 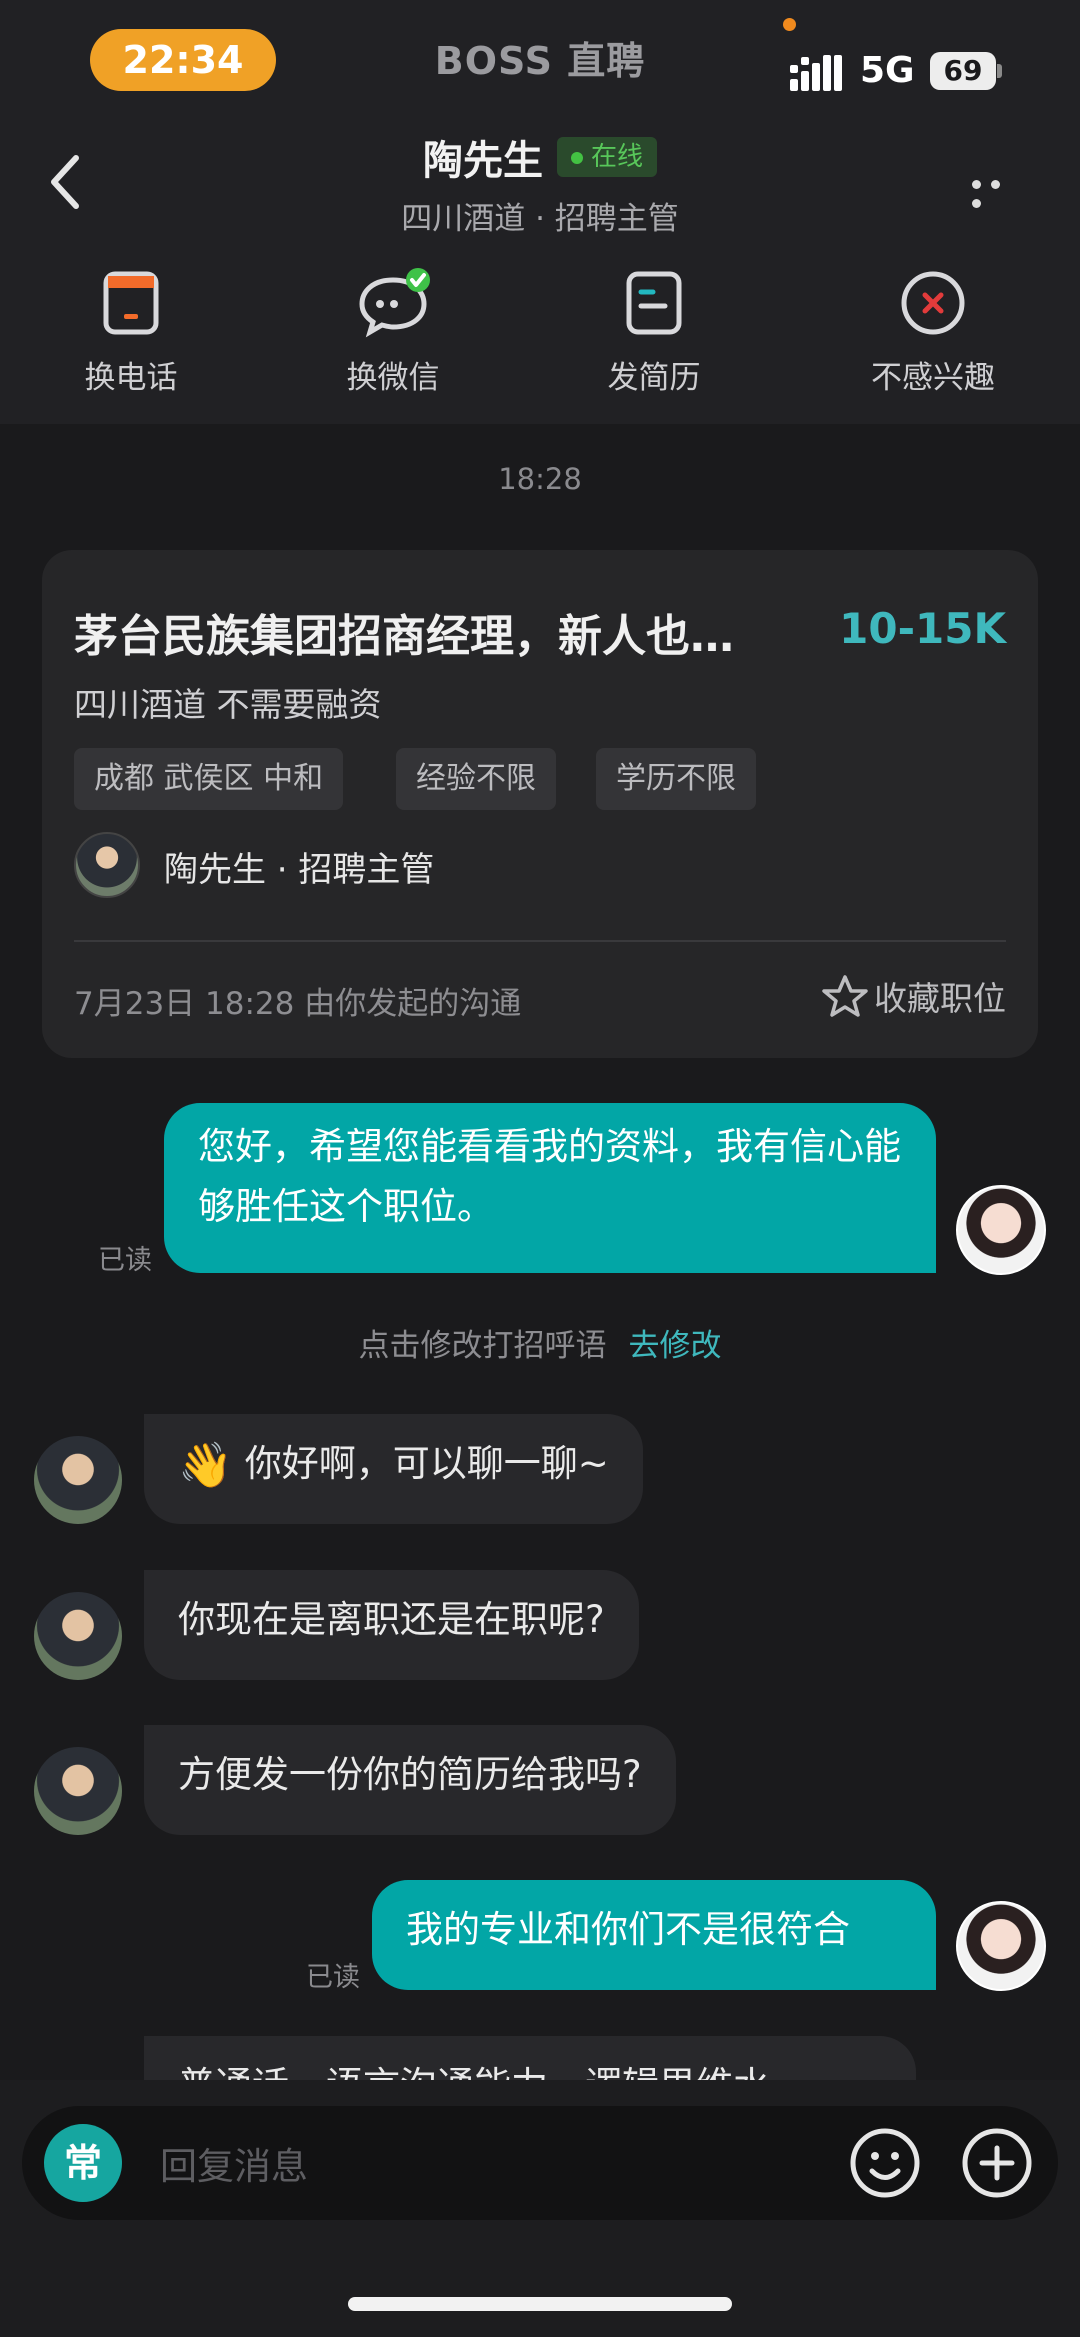 I want to click on online-dot-icon, so click(x=576, y=158).